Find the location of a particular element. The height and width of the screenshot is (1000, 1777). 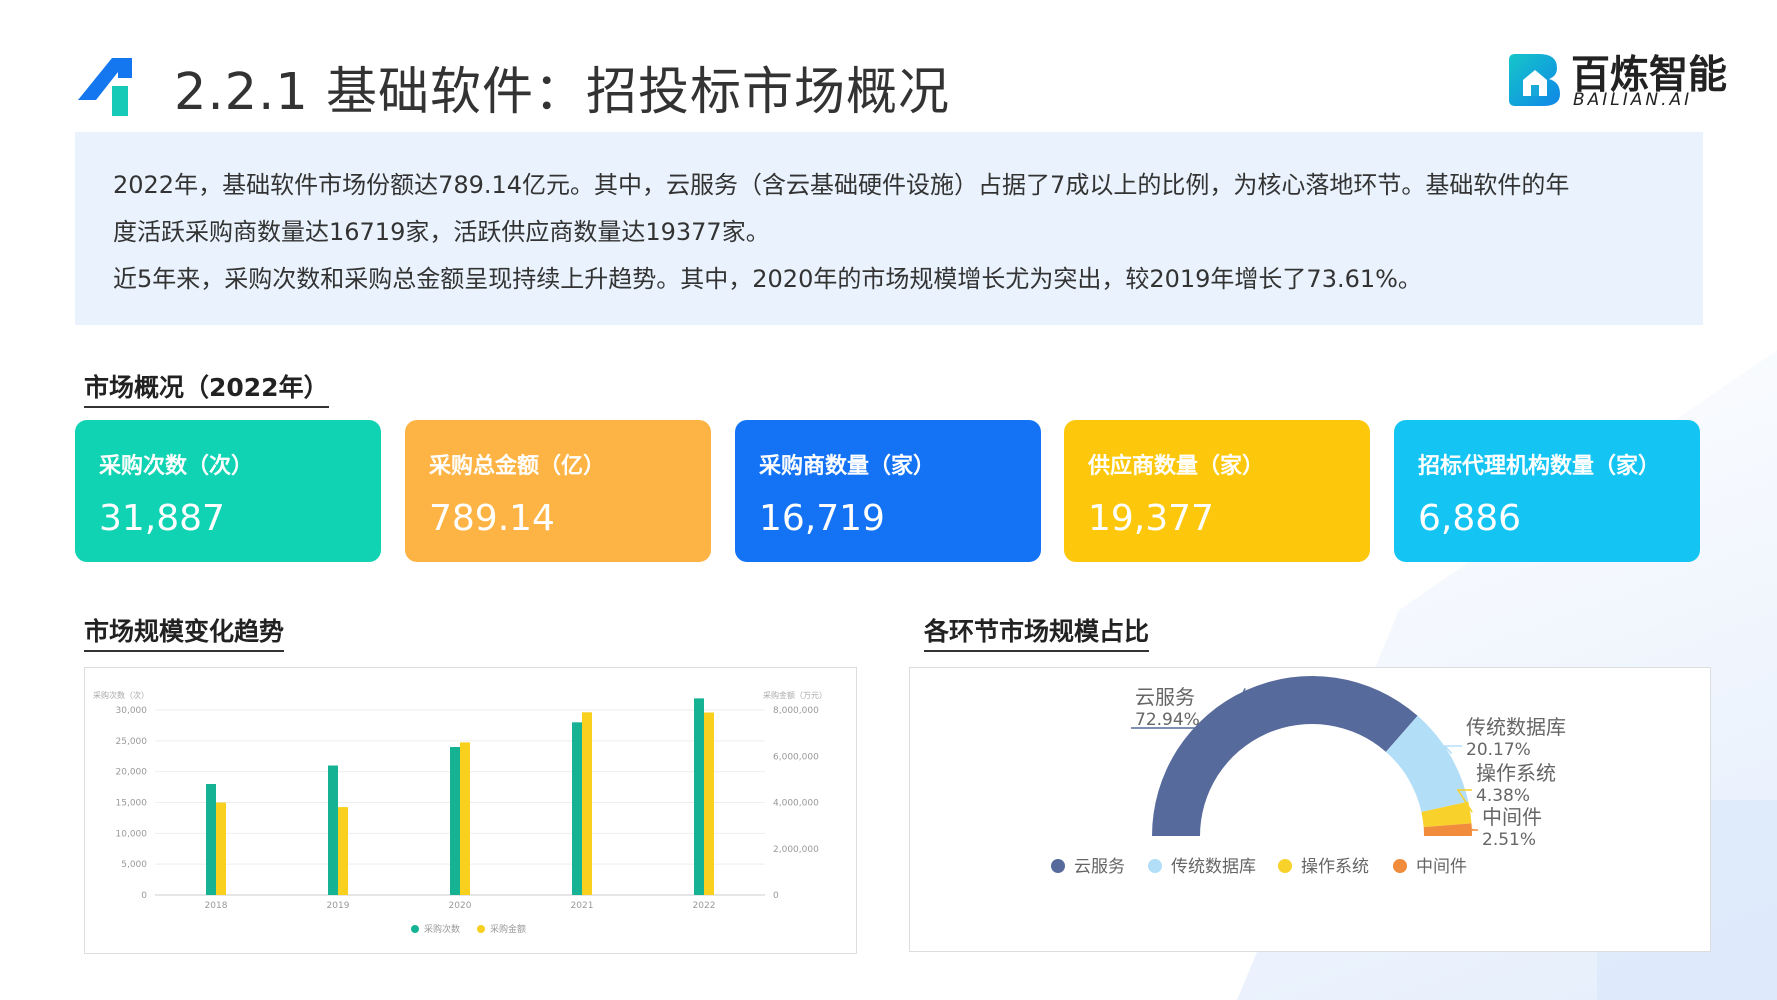

y-axis-title: 采购次数（次） is located at coordinates (121, 695).